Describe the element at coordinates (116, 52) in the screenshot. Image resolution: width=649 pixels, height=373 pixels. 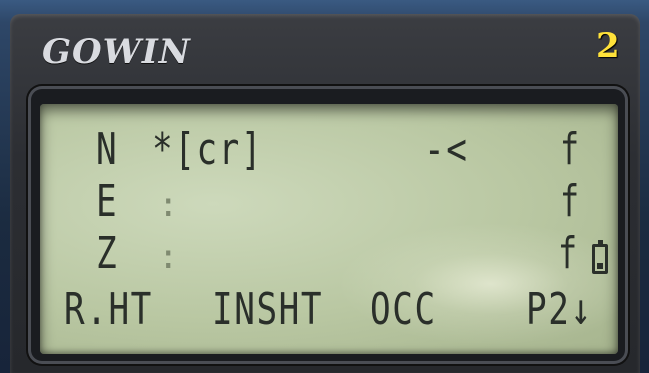
I see `brand-logo: GOWIN` at that location.